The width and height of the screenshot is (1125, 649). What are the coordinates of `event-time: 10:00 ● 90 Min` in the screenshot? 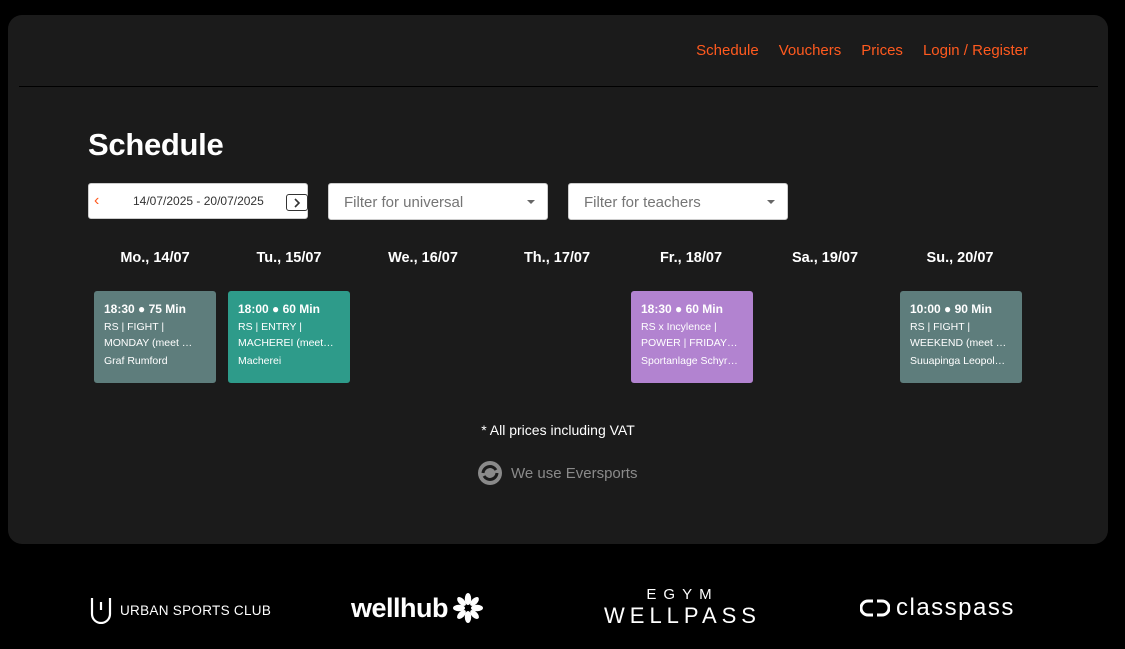 It's located at (951, 309).